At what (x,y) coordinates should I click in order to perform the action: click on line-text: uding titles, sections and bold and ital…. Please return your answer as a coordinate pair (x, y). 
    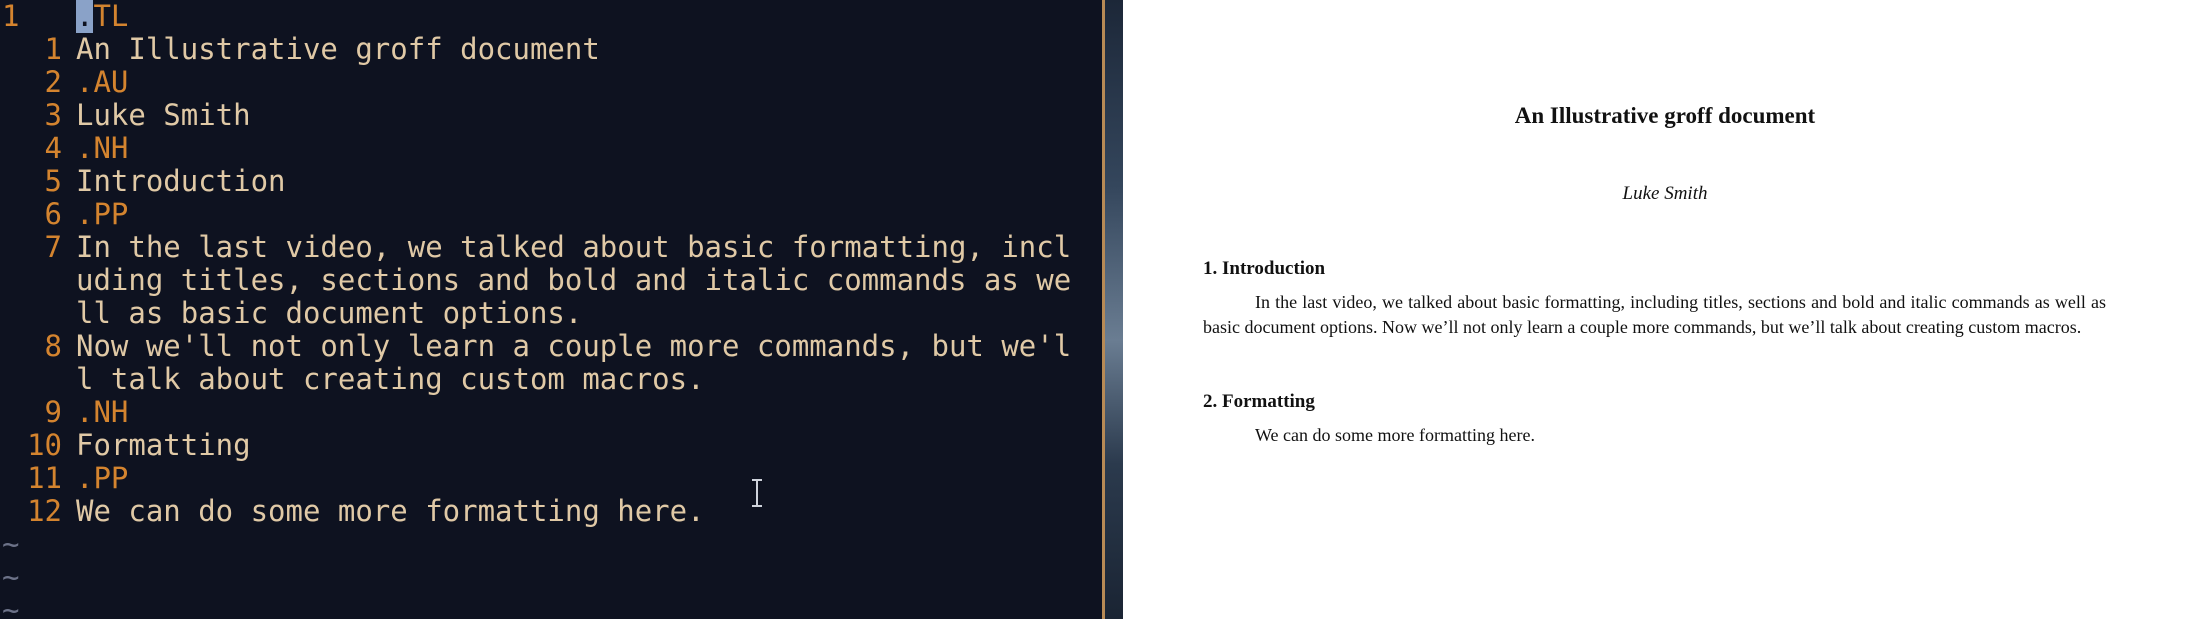
    Looking at the image, I should click on (573, 280).